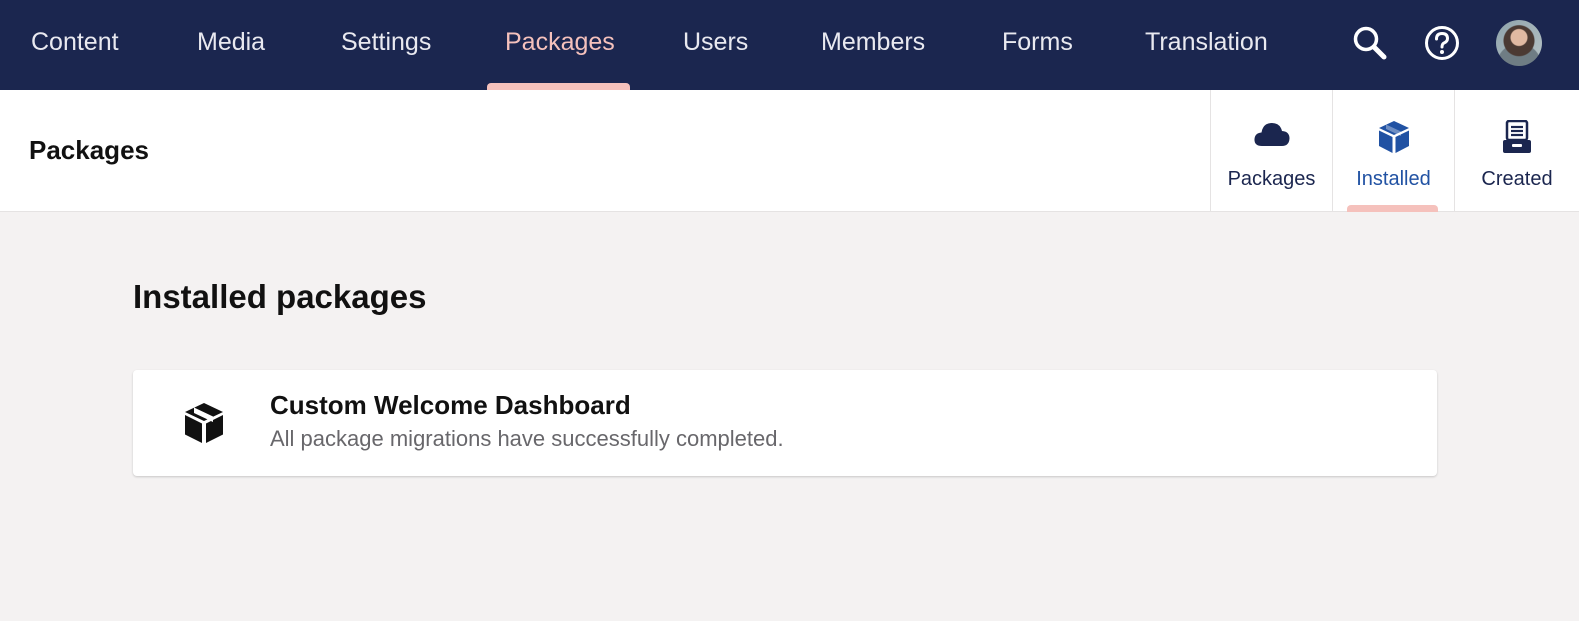 The width and height of the screenshot is (1579, 621). Describe the element at coordinates (280, 296) in the screenshot. I see `section-title: Installed packages` at that location.